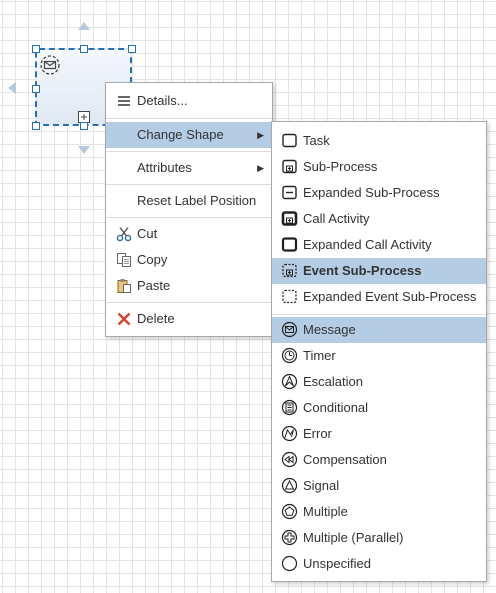  I want to click on shape-option-signal: Signal, so click(379, 486).